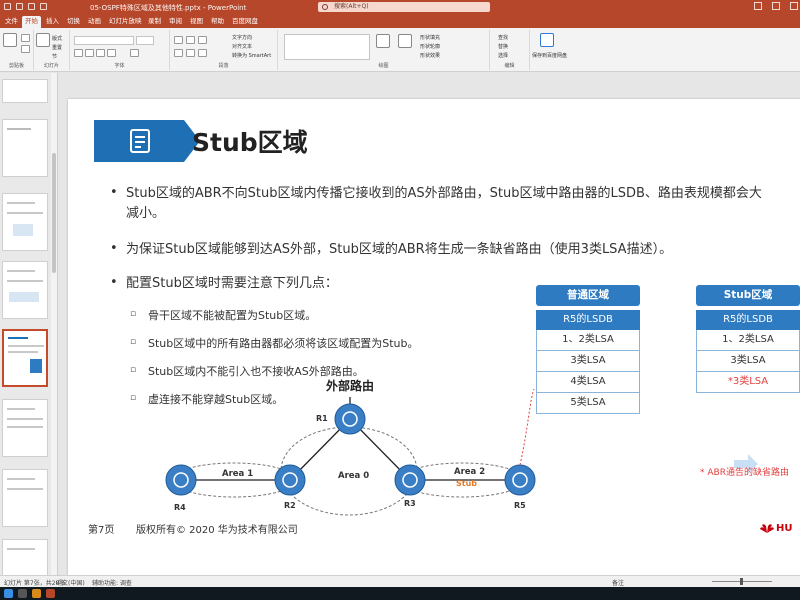  What do you see at coordinates (50, 593) in the screenshot?
I see `powerpoint-taskbar-icon` at bounding box center [50, 593].